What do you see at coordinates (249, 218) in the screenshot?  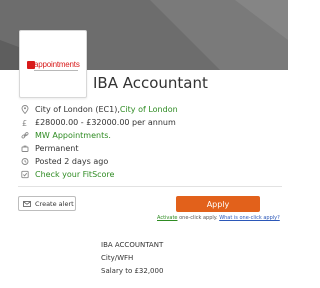 I see `what-is-one-click-link: What is one-click apply?` at bounding box center [249, 218].